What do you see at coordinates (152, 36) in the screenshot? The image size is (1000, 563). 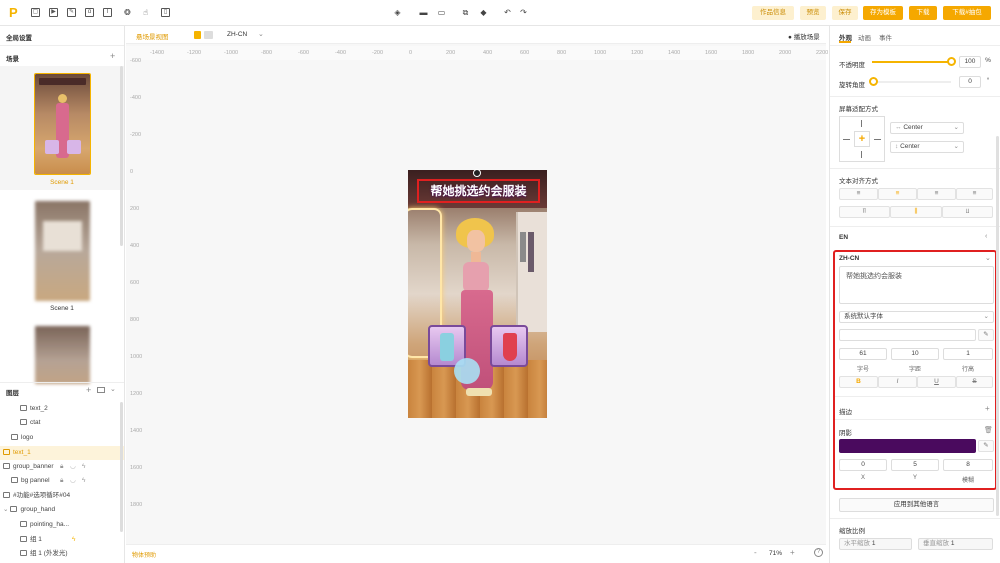 I see `scene-view-toggle: 悬场景视图` at bounding box center [152, 36].